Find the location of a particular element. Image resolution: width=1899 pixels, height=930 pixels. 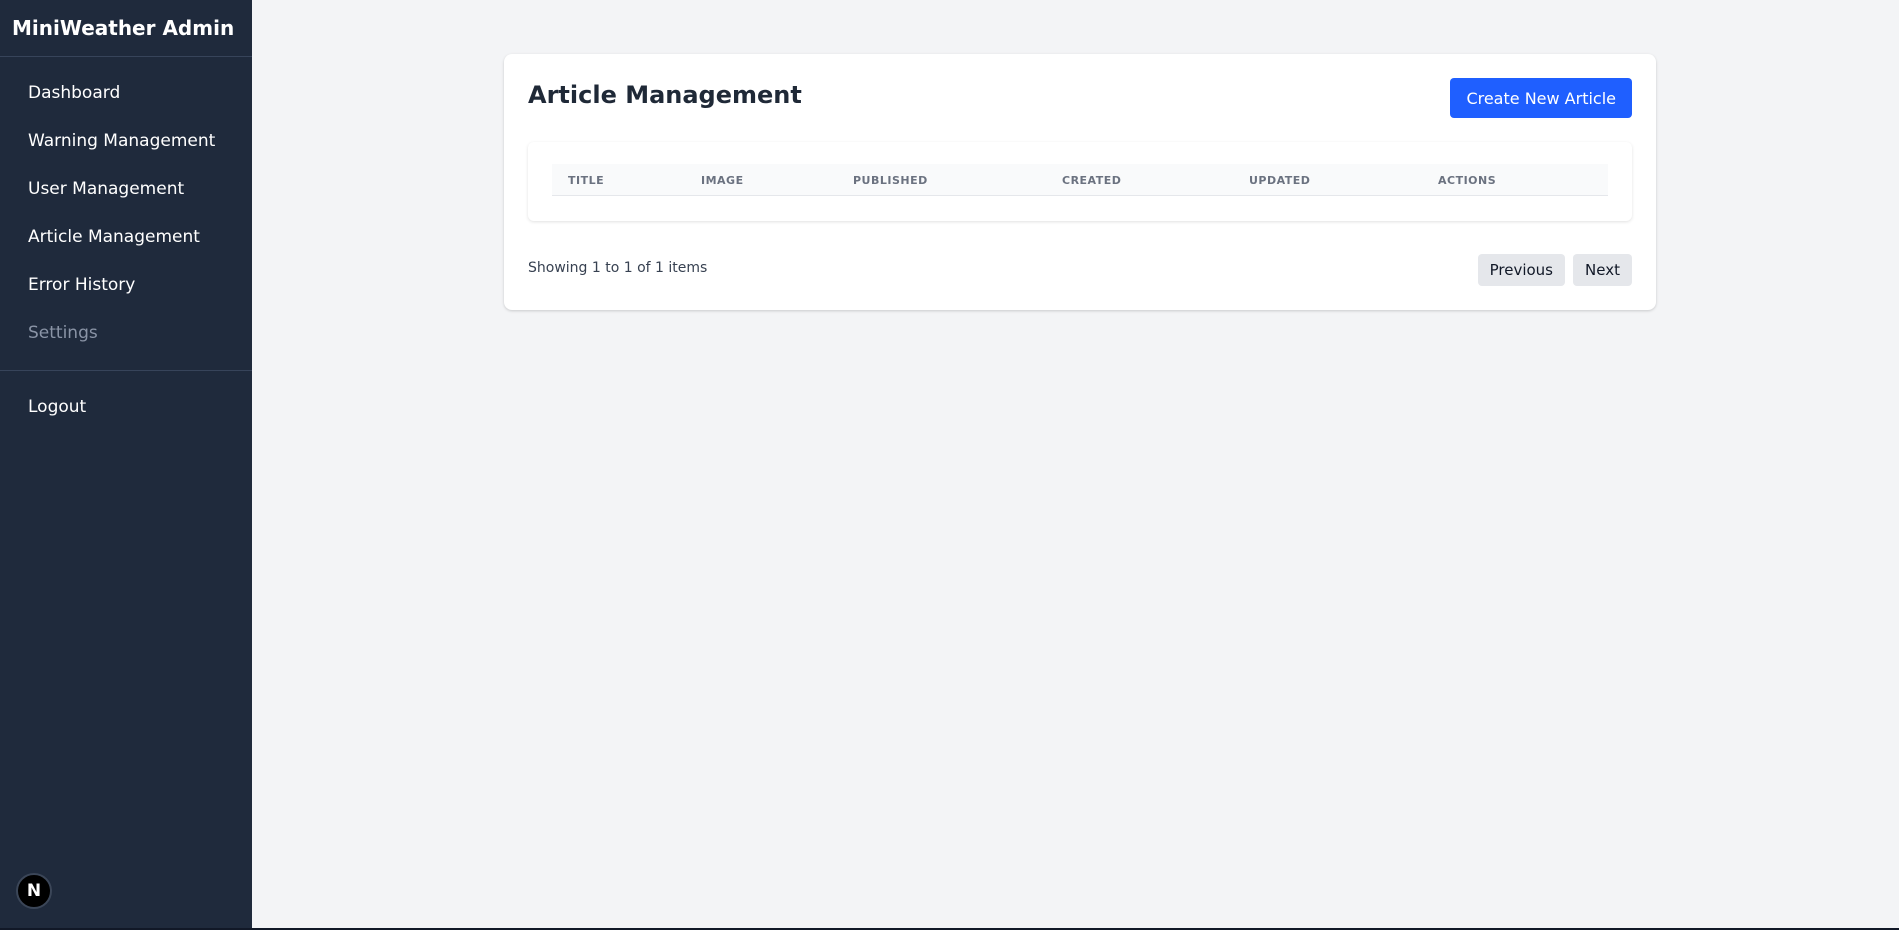

sidebar-item-user-management: User Management is located at coordinates (126, 189).